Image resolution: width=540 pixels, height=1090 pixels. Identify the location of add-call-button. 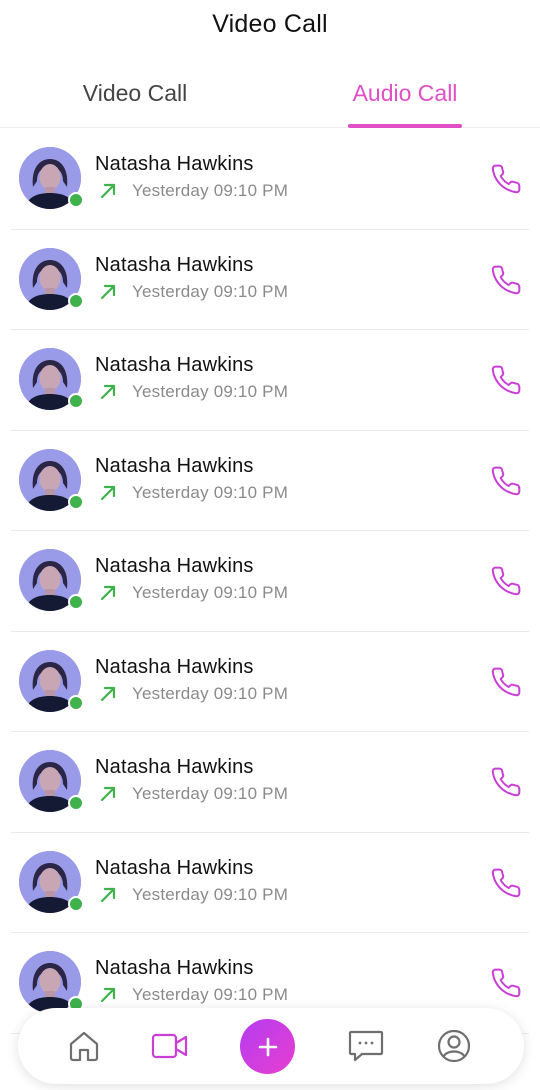
(267, 1046).